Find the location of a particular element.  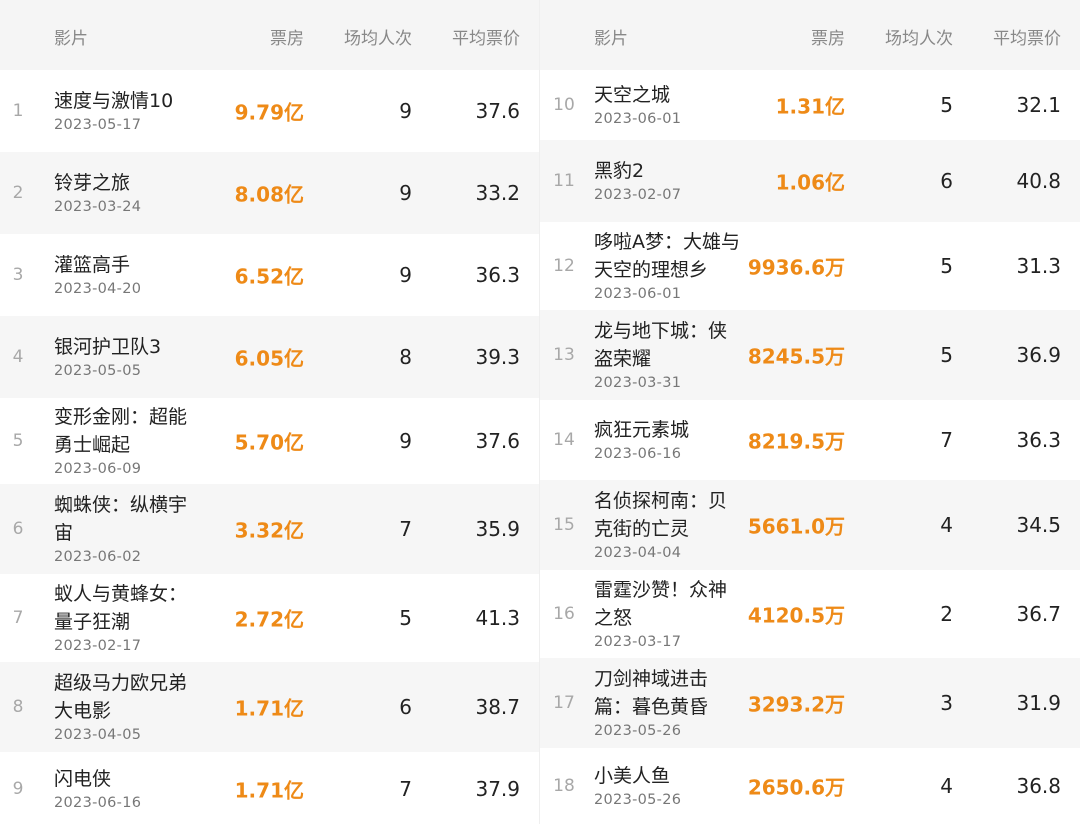

box-office-value: 6.05亿 is located at coordinates (269, 358).